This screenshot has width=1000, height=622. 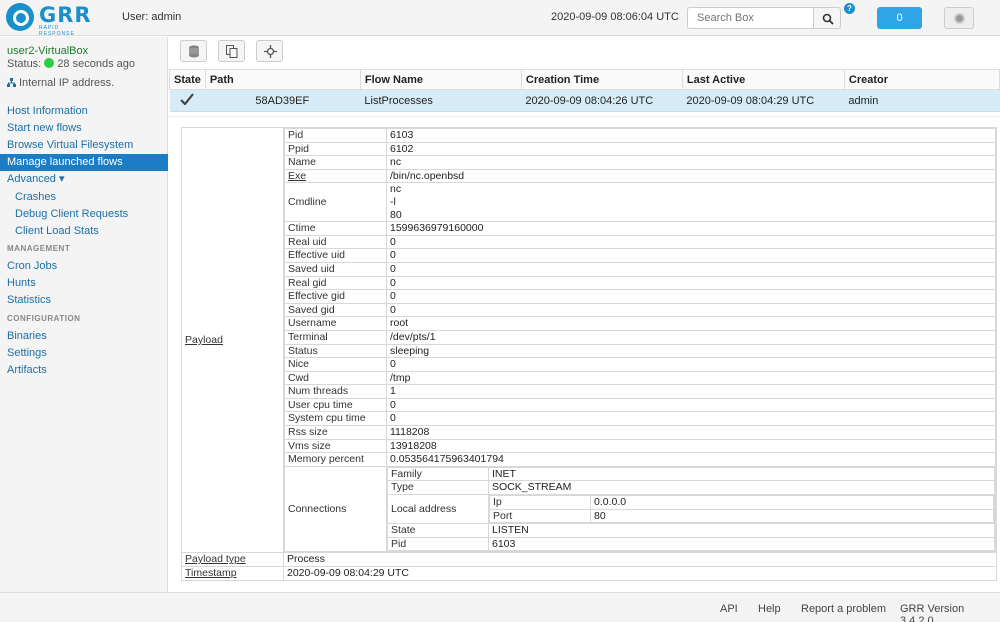 What do you see at coordinates (187, 79) in the screenshot?
I see `col-state: State` at bounding box center [187, 79].